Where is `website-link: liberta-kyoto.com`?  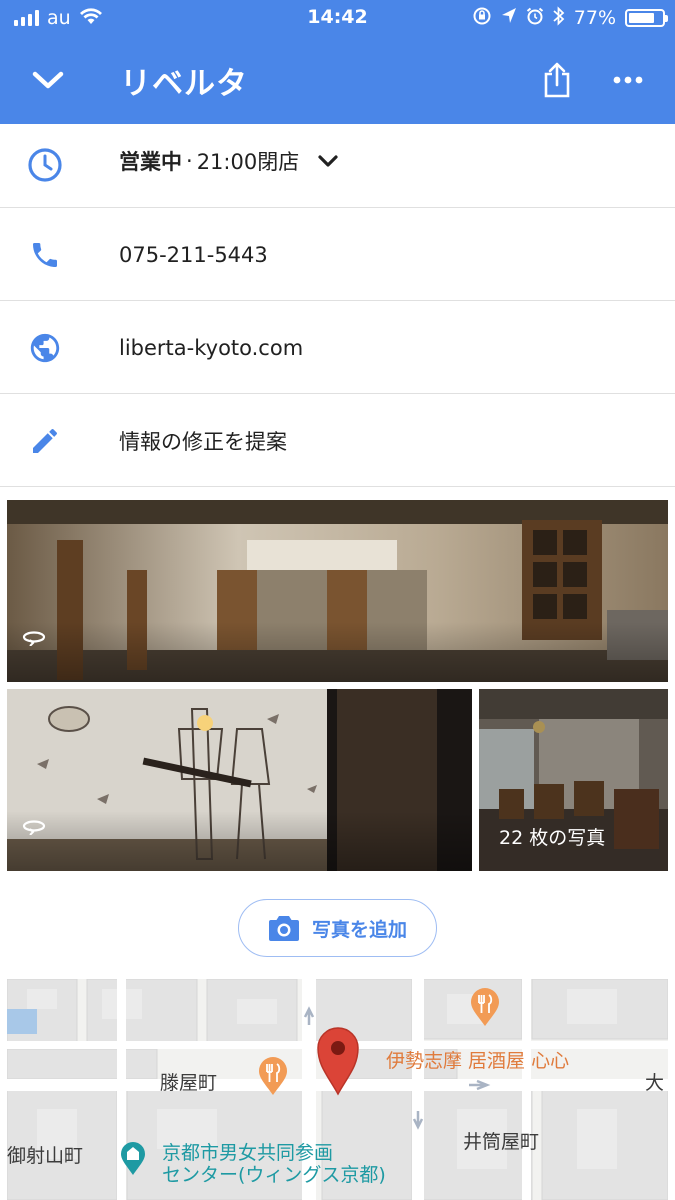
website-link: liberta-kyoto.com is located at coordinates (211, 347).